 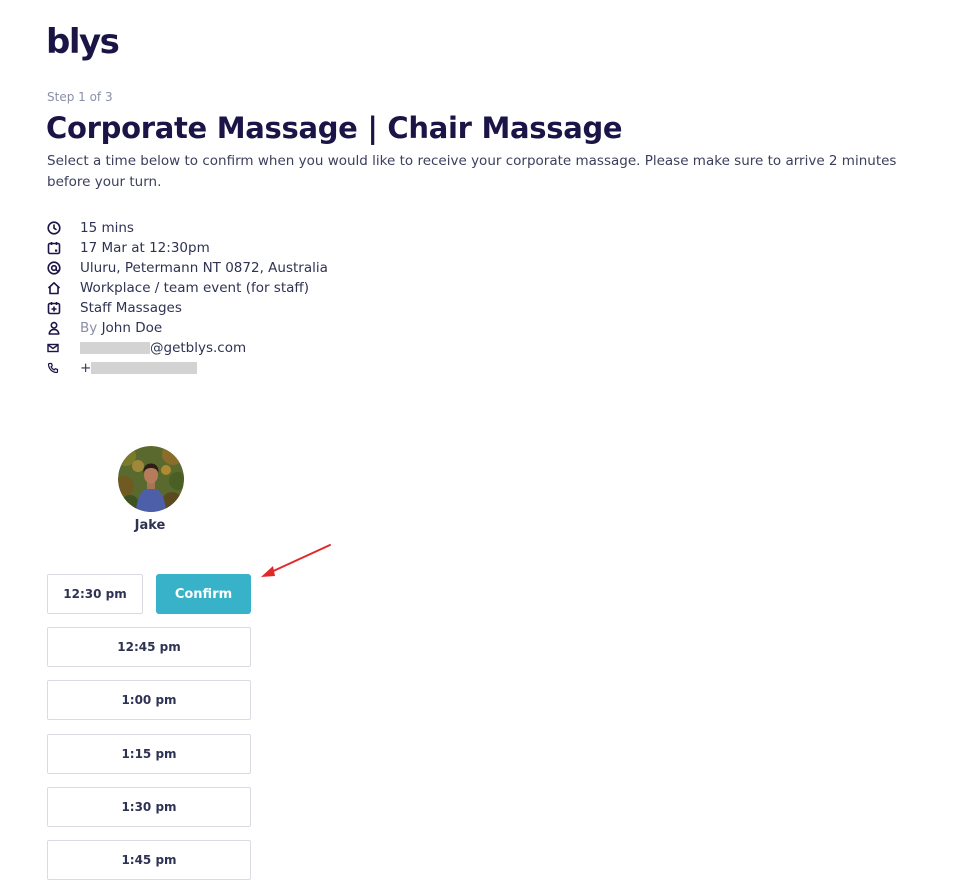 What do you see at coordinates (187, 328) in the screenshot?
I see `detail-organizer: By John Doe` at bounding box center [187, 328].